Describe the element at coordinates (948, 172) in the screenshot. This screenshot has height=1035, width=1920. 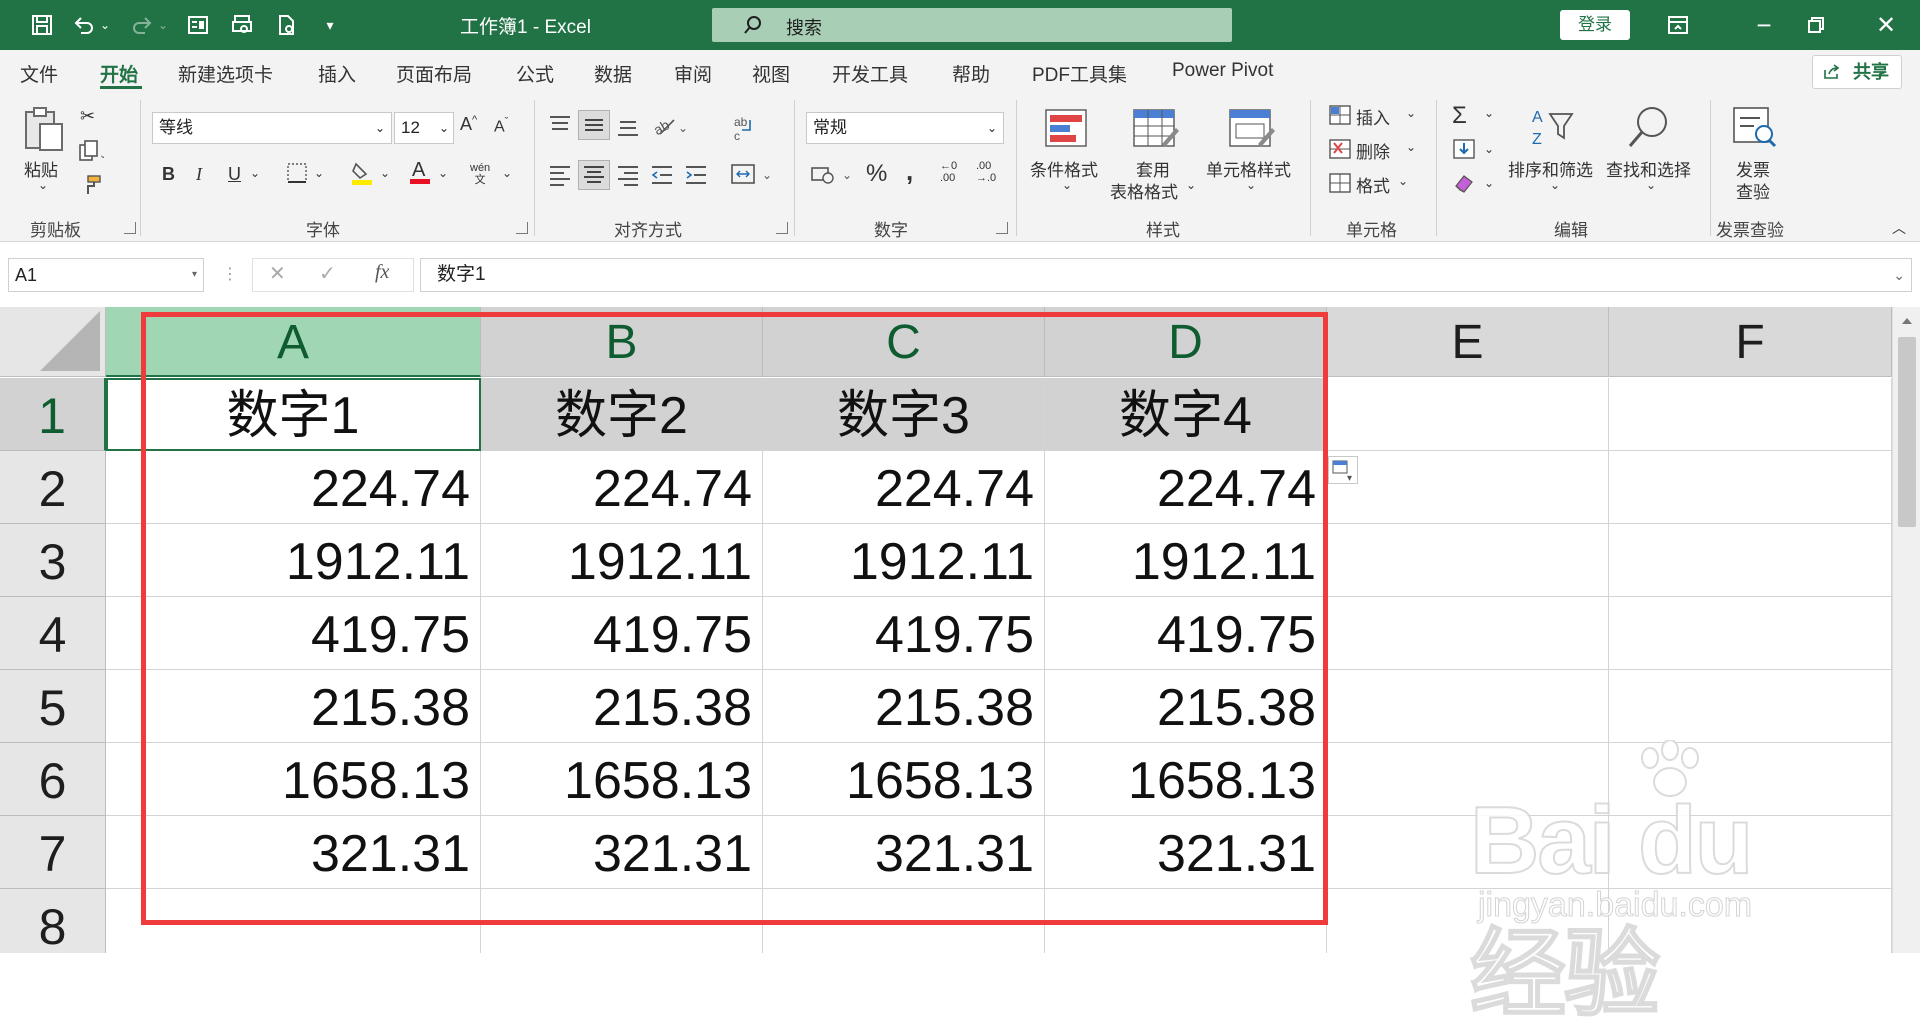
I see `increase-decimal-icon: ←0.00` at that location.